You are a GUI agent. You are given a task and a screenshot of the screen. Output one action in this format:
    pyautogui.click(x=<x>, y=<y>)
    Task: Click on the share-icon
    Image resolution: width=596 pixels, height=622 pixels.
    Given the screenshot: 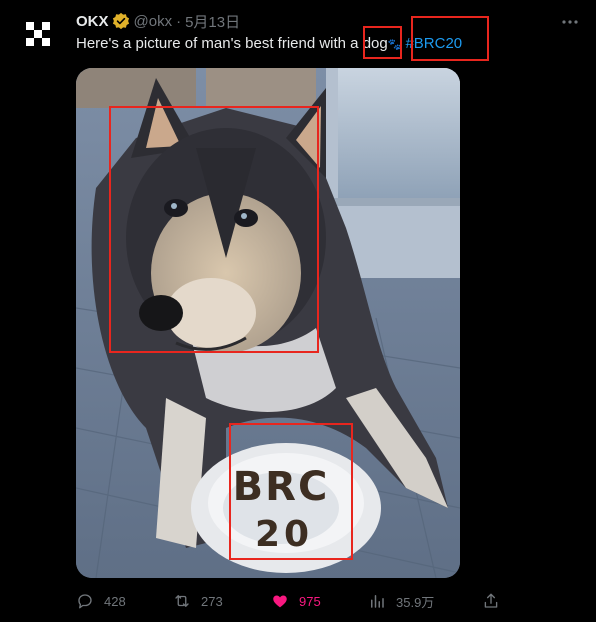 What is the action you would take?
    pyautogui.click(x=491, y=600)
    